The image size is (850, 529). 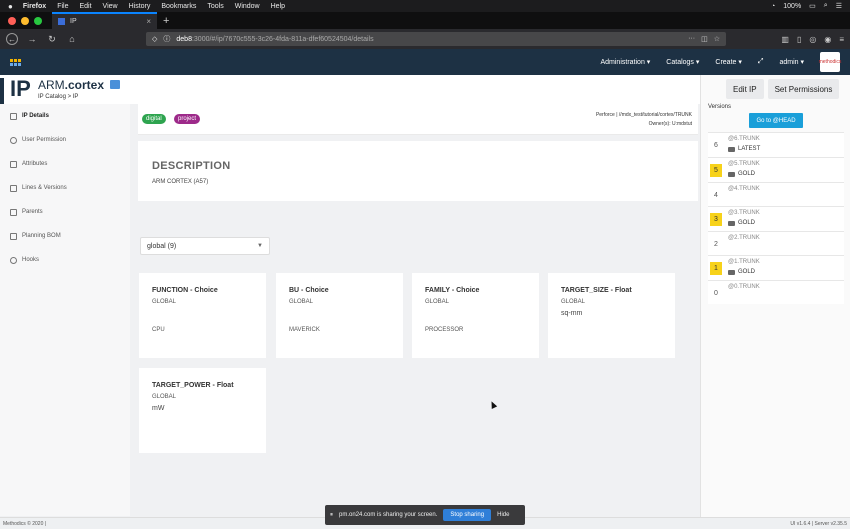 I want to click on version-label: @5.TRUNK, so click(x=744, y=164).